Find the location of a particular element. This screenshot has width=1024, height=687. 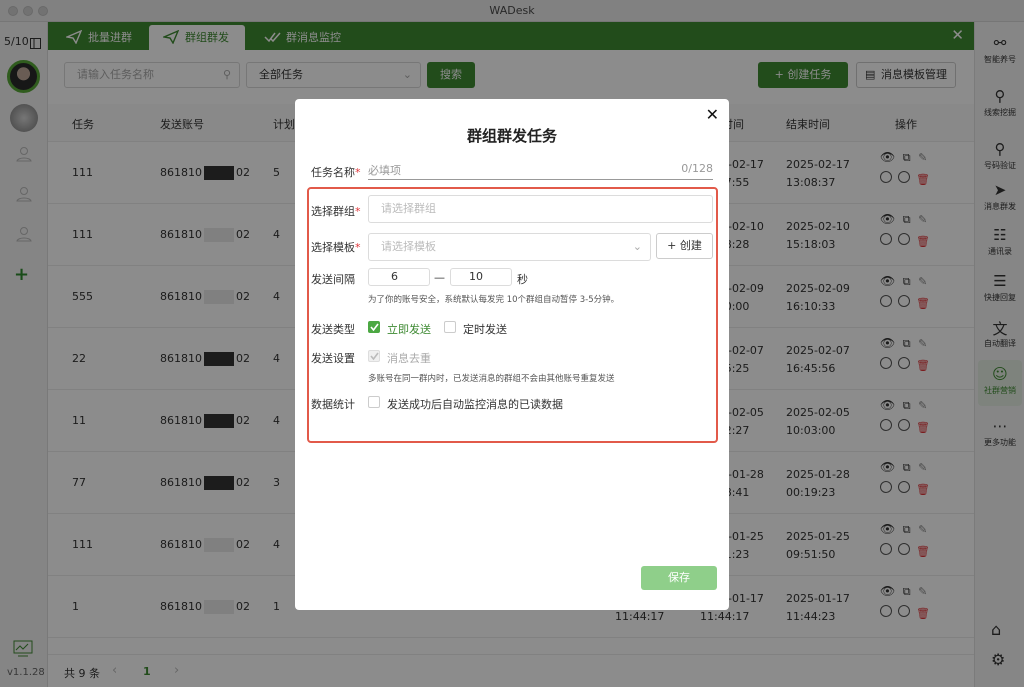

save-button: 保存 is located at coordinates (679, 578).